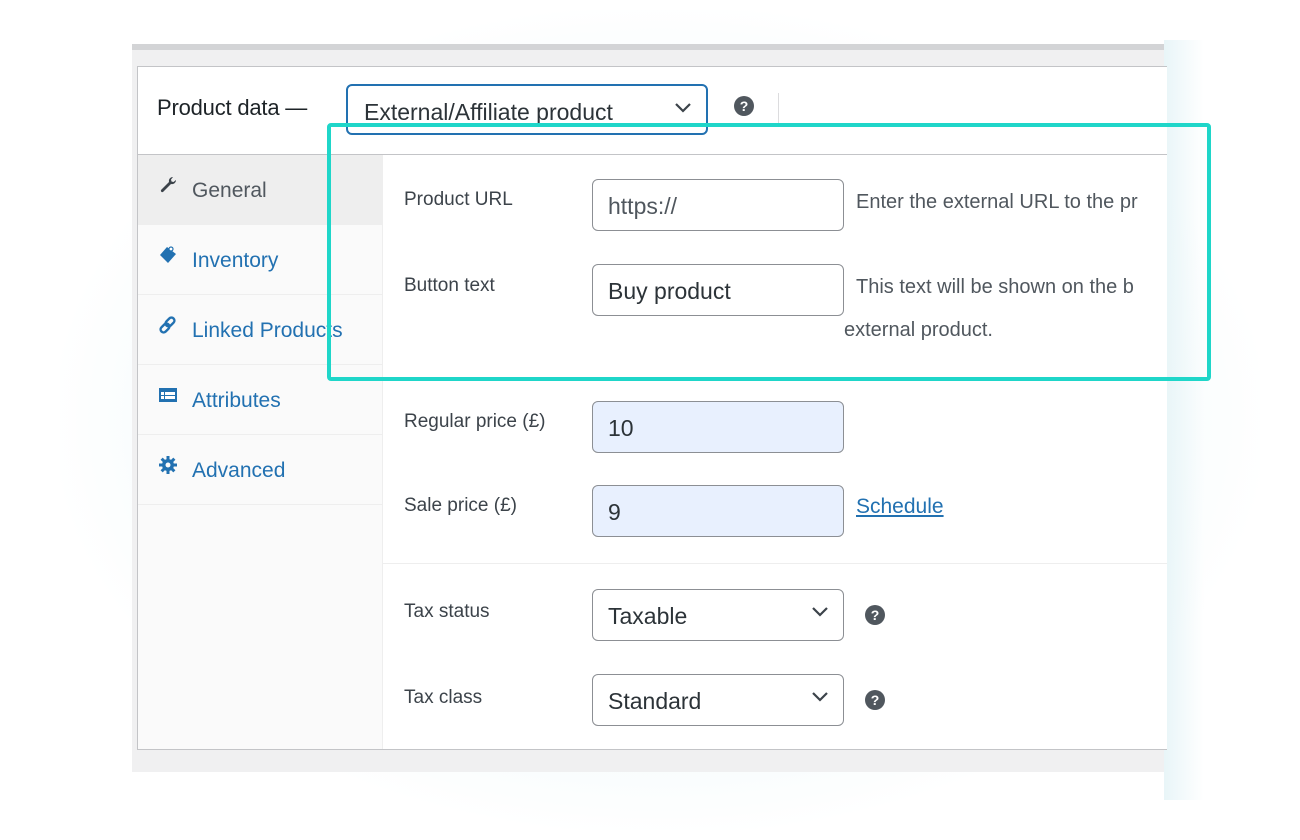 This screenshot has width=1300, height=840. I want to click on regular-price-input: 10, so click(718, 427).